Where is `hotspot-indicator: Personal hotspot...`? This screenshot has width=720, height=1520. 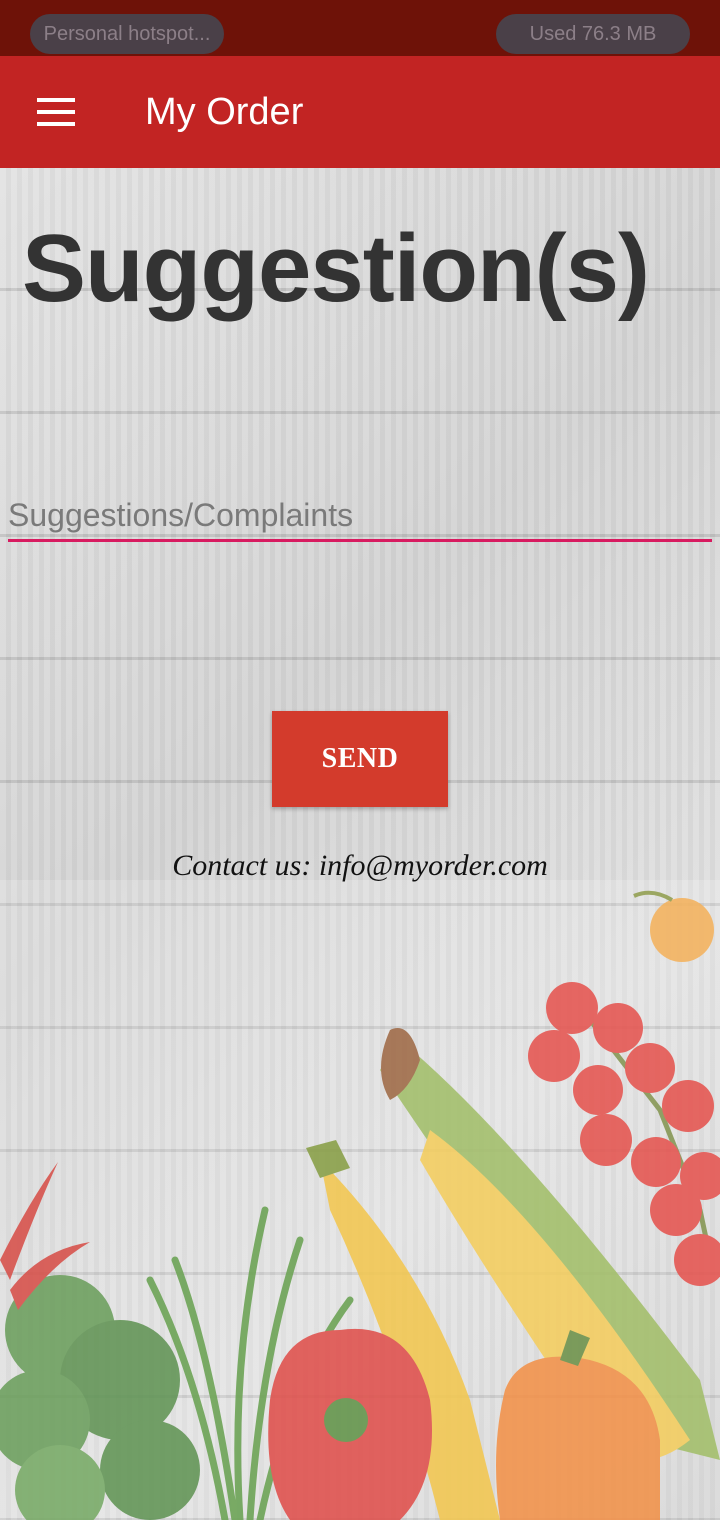 hotspot-indicator: Personal hotspot... is located at coordinates (127, 34).